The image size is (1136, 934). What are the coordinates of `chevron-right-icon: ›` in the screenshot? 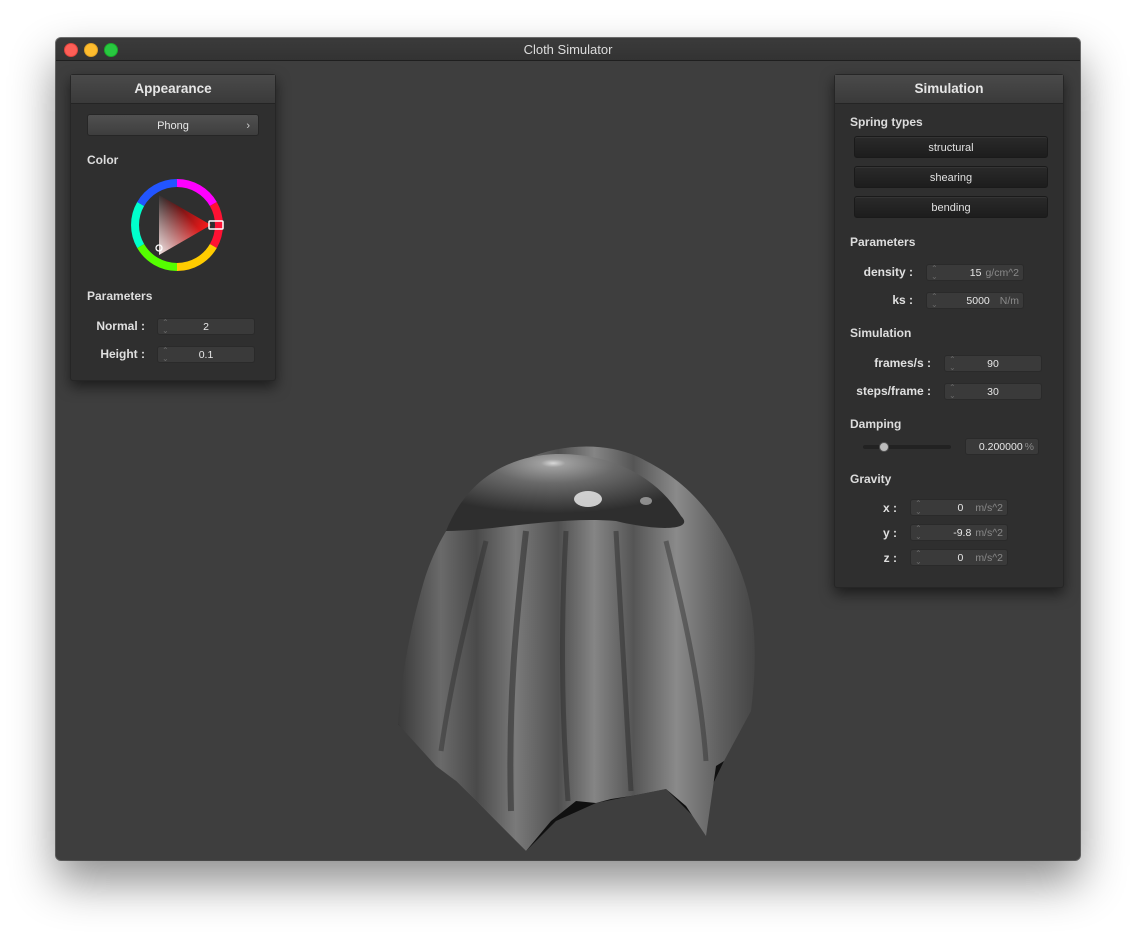 It's located at (248, 126).